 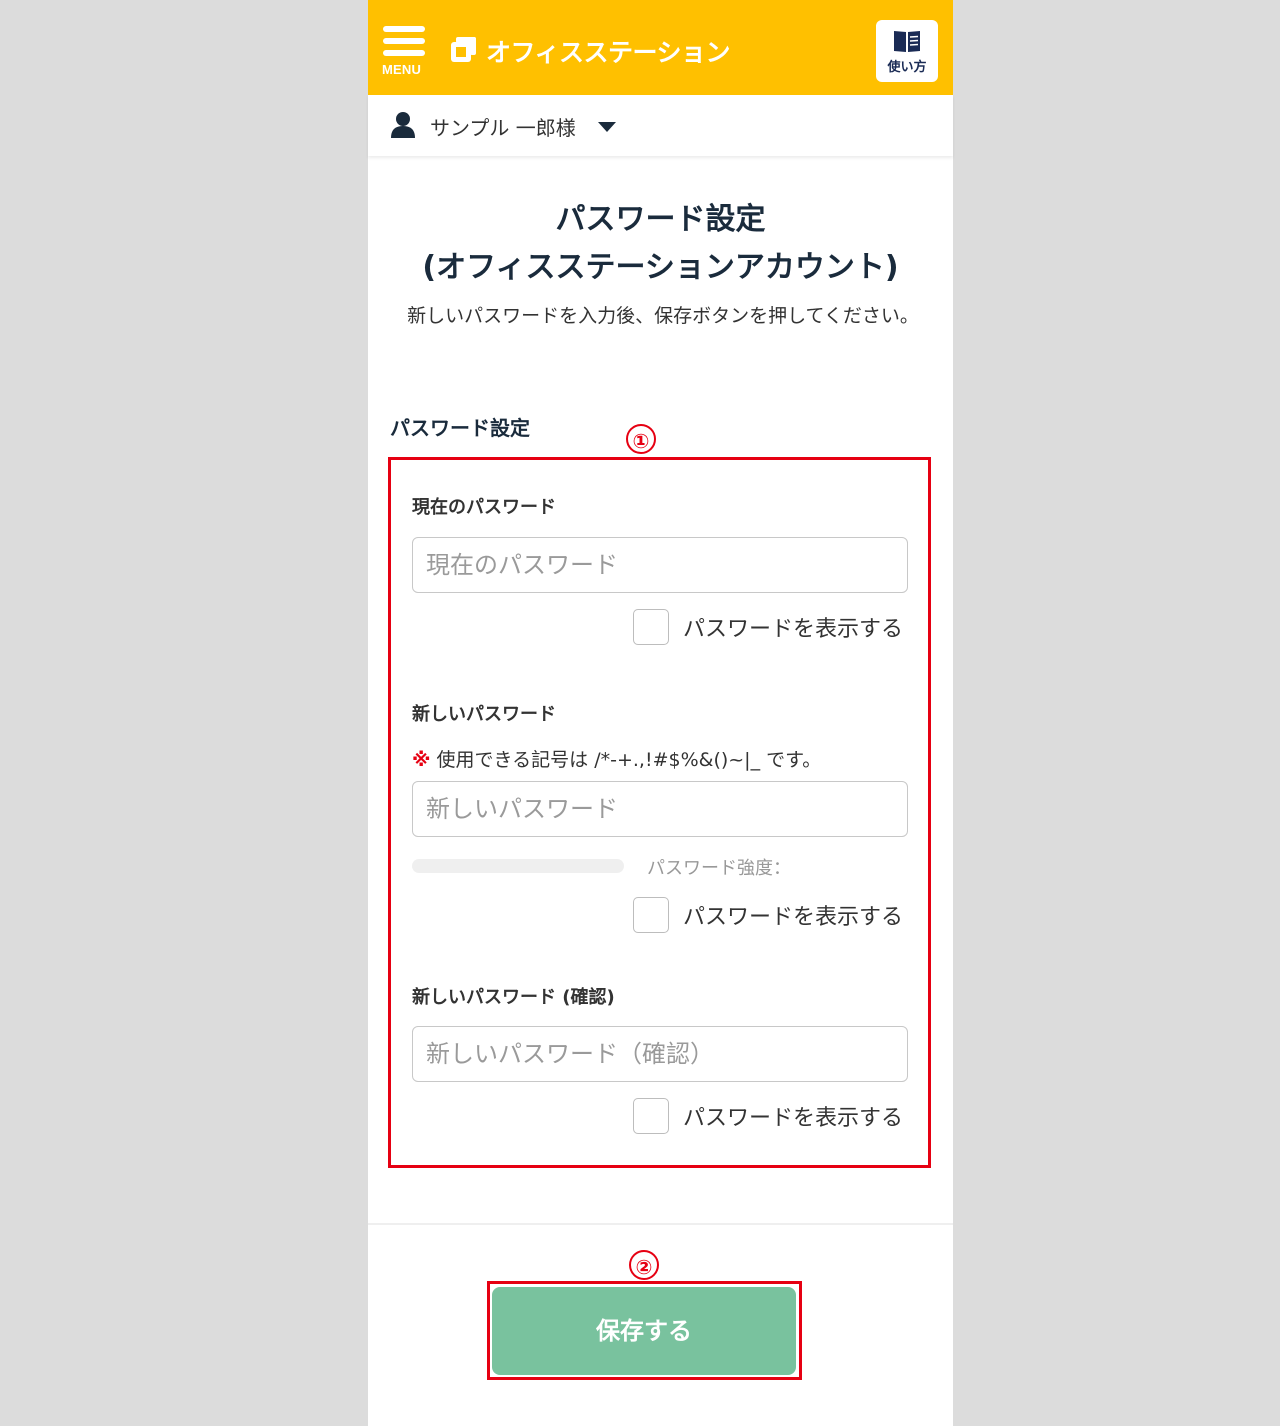 What do you see at coordinates (651, 1116) in the screenshot?
I see `show-confirm-password-checkbox` at bounding box center [651, 1116].